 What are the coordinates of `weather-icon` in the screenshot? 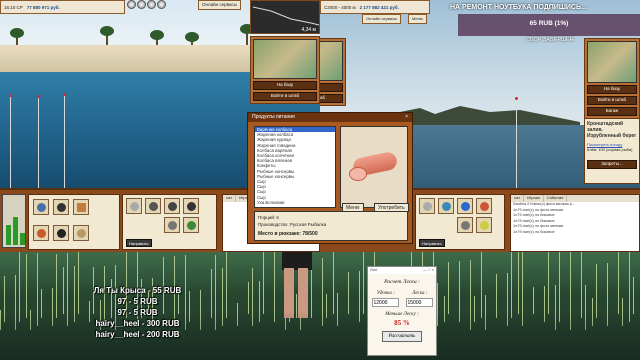 It's located at (131, 4).